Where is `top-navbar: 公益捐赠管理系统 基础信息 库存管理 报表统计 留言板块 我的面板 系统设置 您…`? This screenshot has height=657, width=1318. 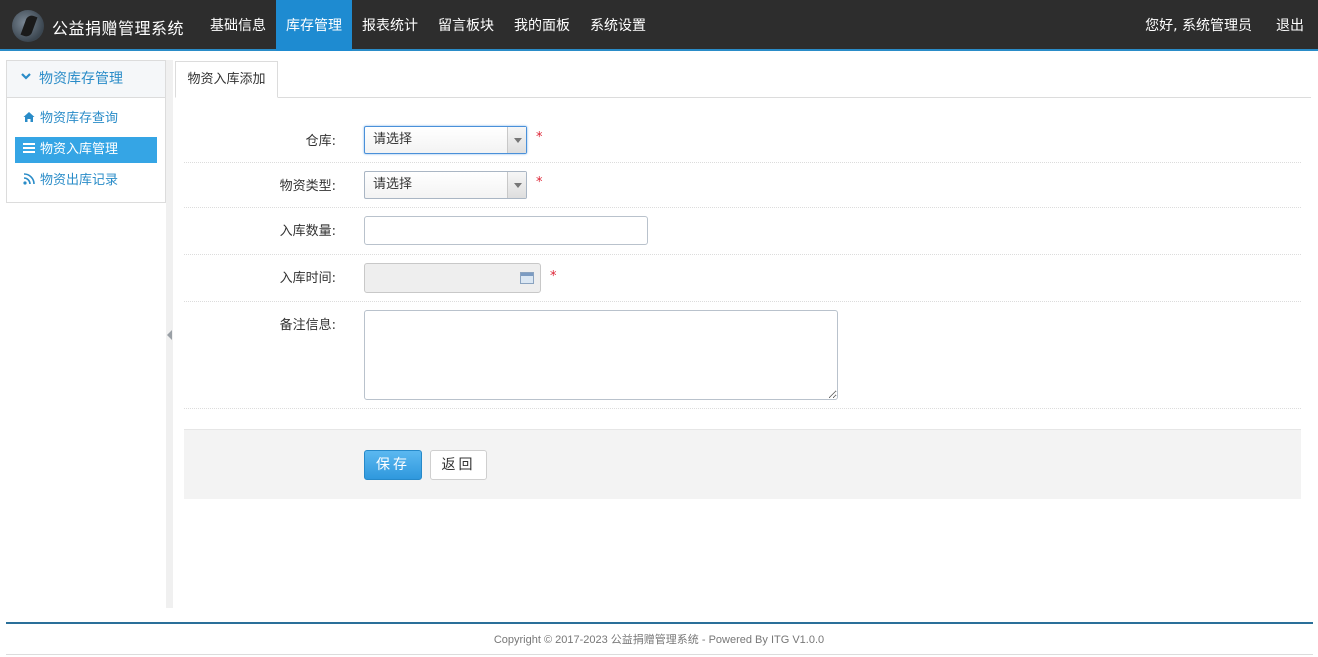
top-navbar: 公益捐赠管理系统 基础信息 库存管理 报表统计 留言板块 我的面板 系统设置 您… is located at coordinates (659, 25).